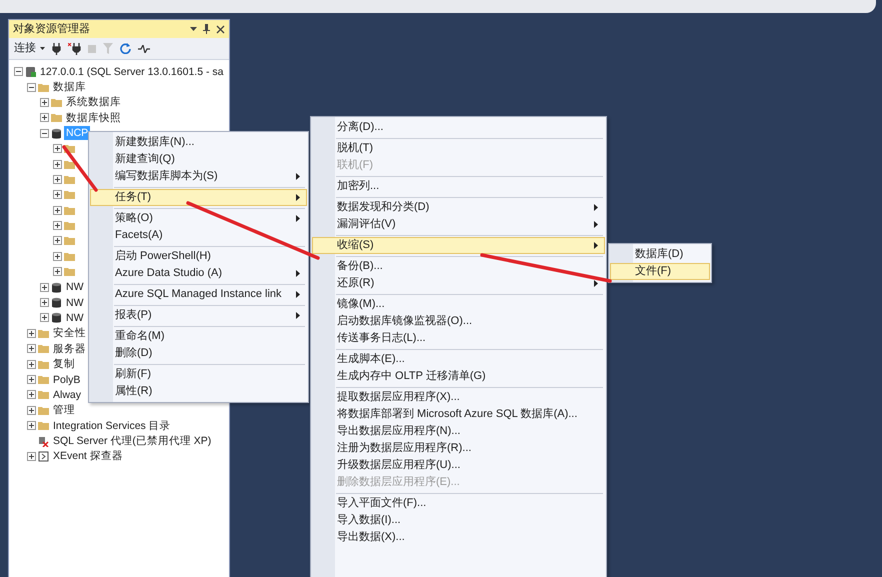  I want to click on menu-item: 编写数据库脚本为(S), so click(198, 176).